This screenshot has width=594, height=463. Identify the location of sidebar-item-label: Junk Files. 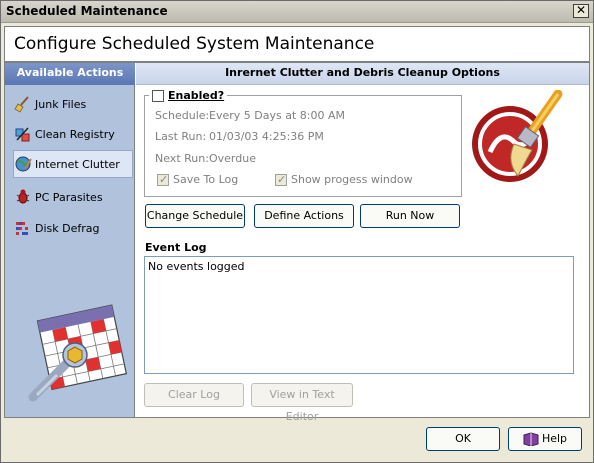
(61, 104).